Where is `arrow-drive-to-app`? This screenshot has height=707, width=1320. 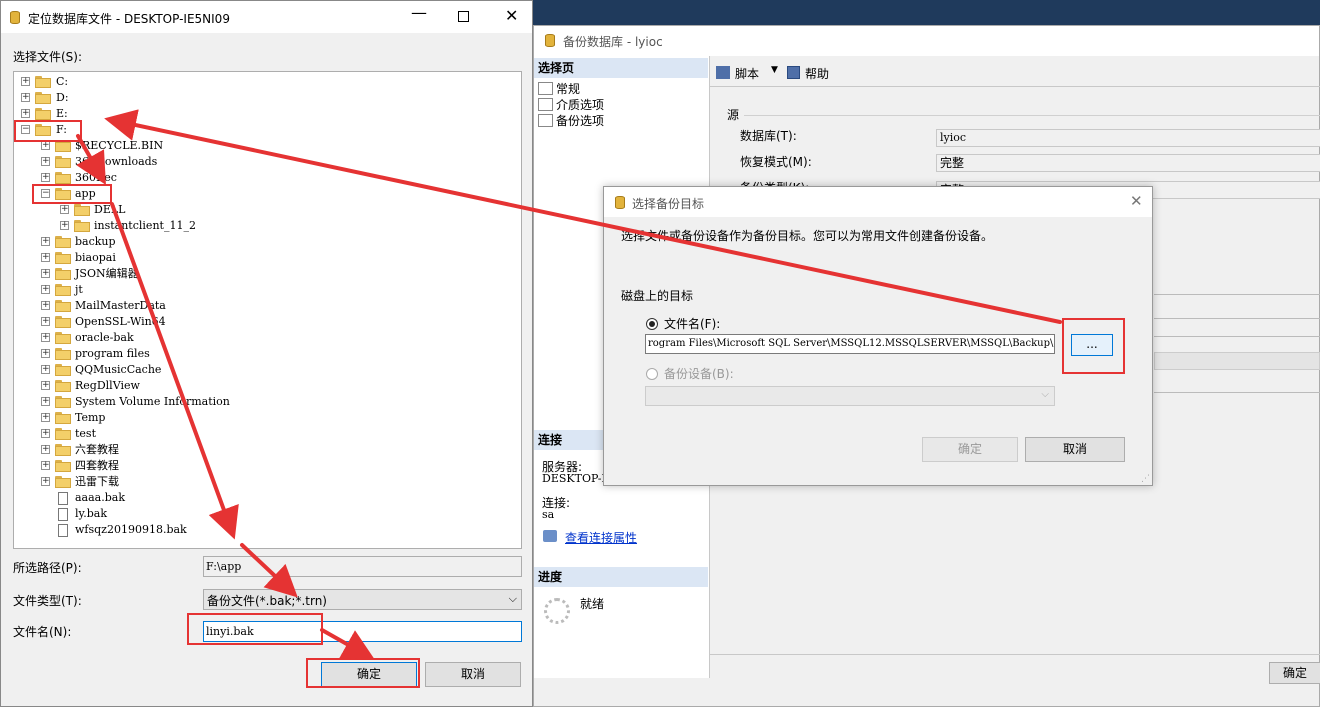
arrow-drive-to-app is located at coordinates (91, 159).